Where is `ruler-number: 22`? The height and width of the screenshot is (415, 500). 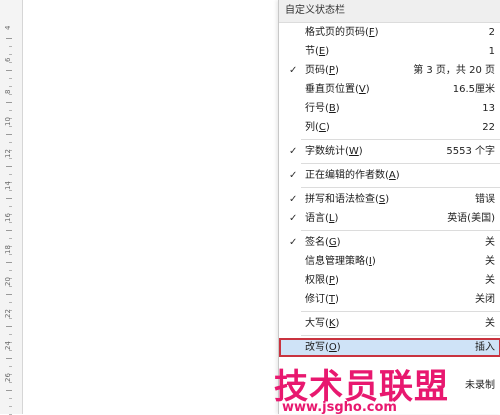 ruler-number: 22 is located at coordinates (8, 313).